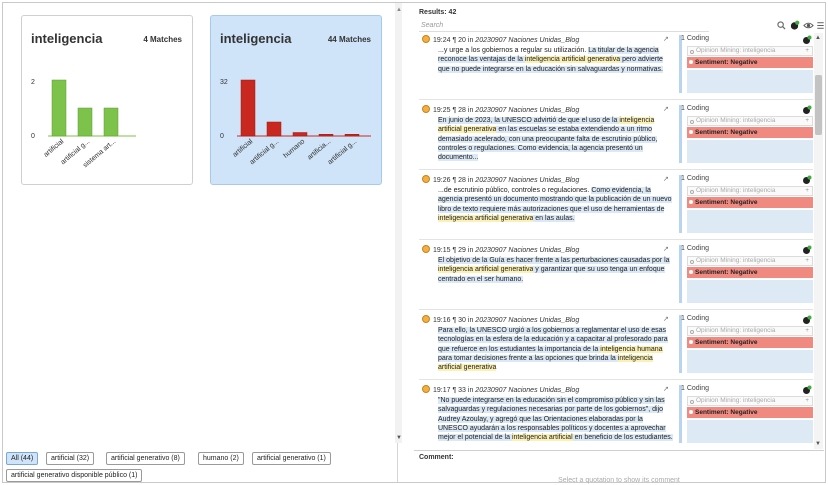  What do you see at coordinates (454, 180) in the screenshot?
I see `quotation-reference: 19:26 ¶ 28 in` at bounding box center [454, 180].